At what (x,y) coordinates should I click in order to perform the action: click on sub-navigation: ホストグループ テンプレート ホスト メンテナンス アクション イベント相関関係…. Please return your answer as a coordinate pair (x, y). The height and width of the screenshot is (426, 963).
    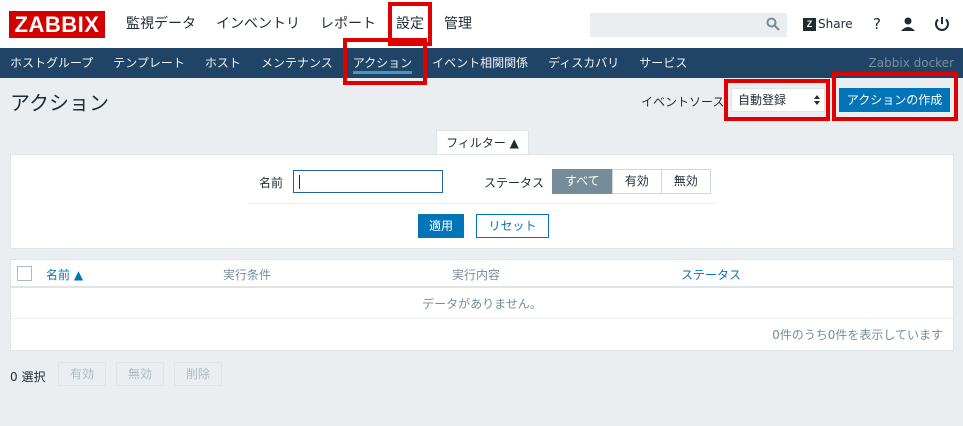
    Looking at the image, I should click on (481, 63).